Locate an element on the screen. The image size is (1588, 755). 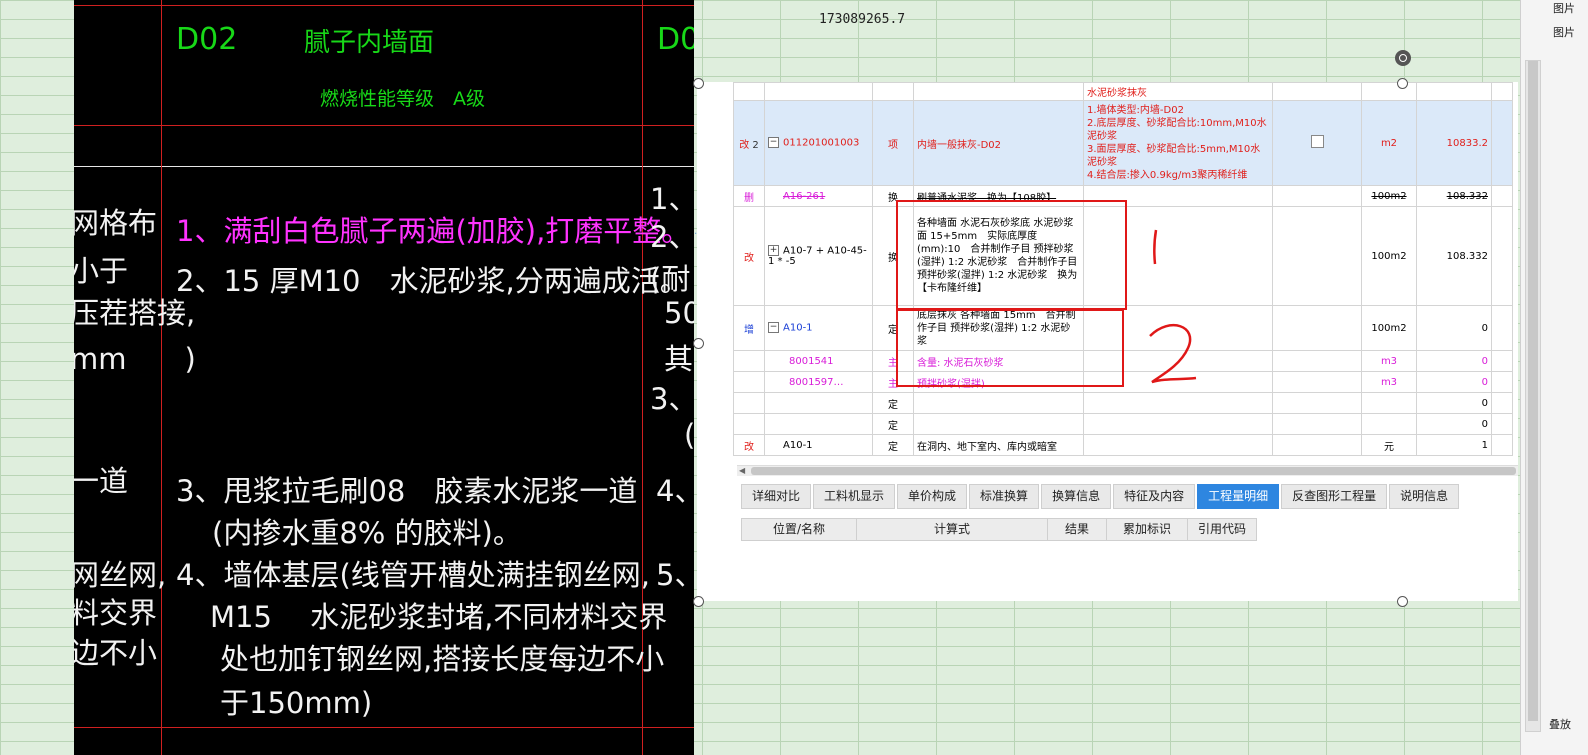
column-header: 引用代码 is located at coordinates (1222, 529).